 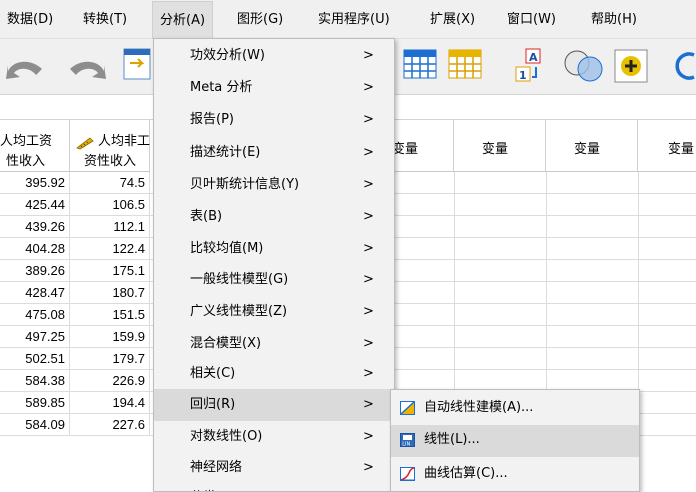 I want to click on menu-transform: 转换(T), so click(x=105, y=19).